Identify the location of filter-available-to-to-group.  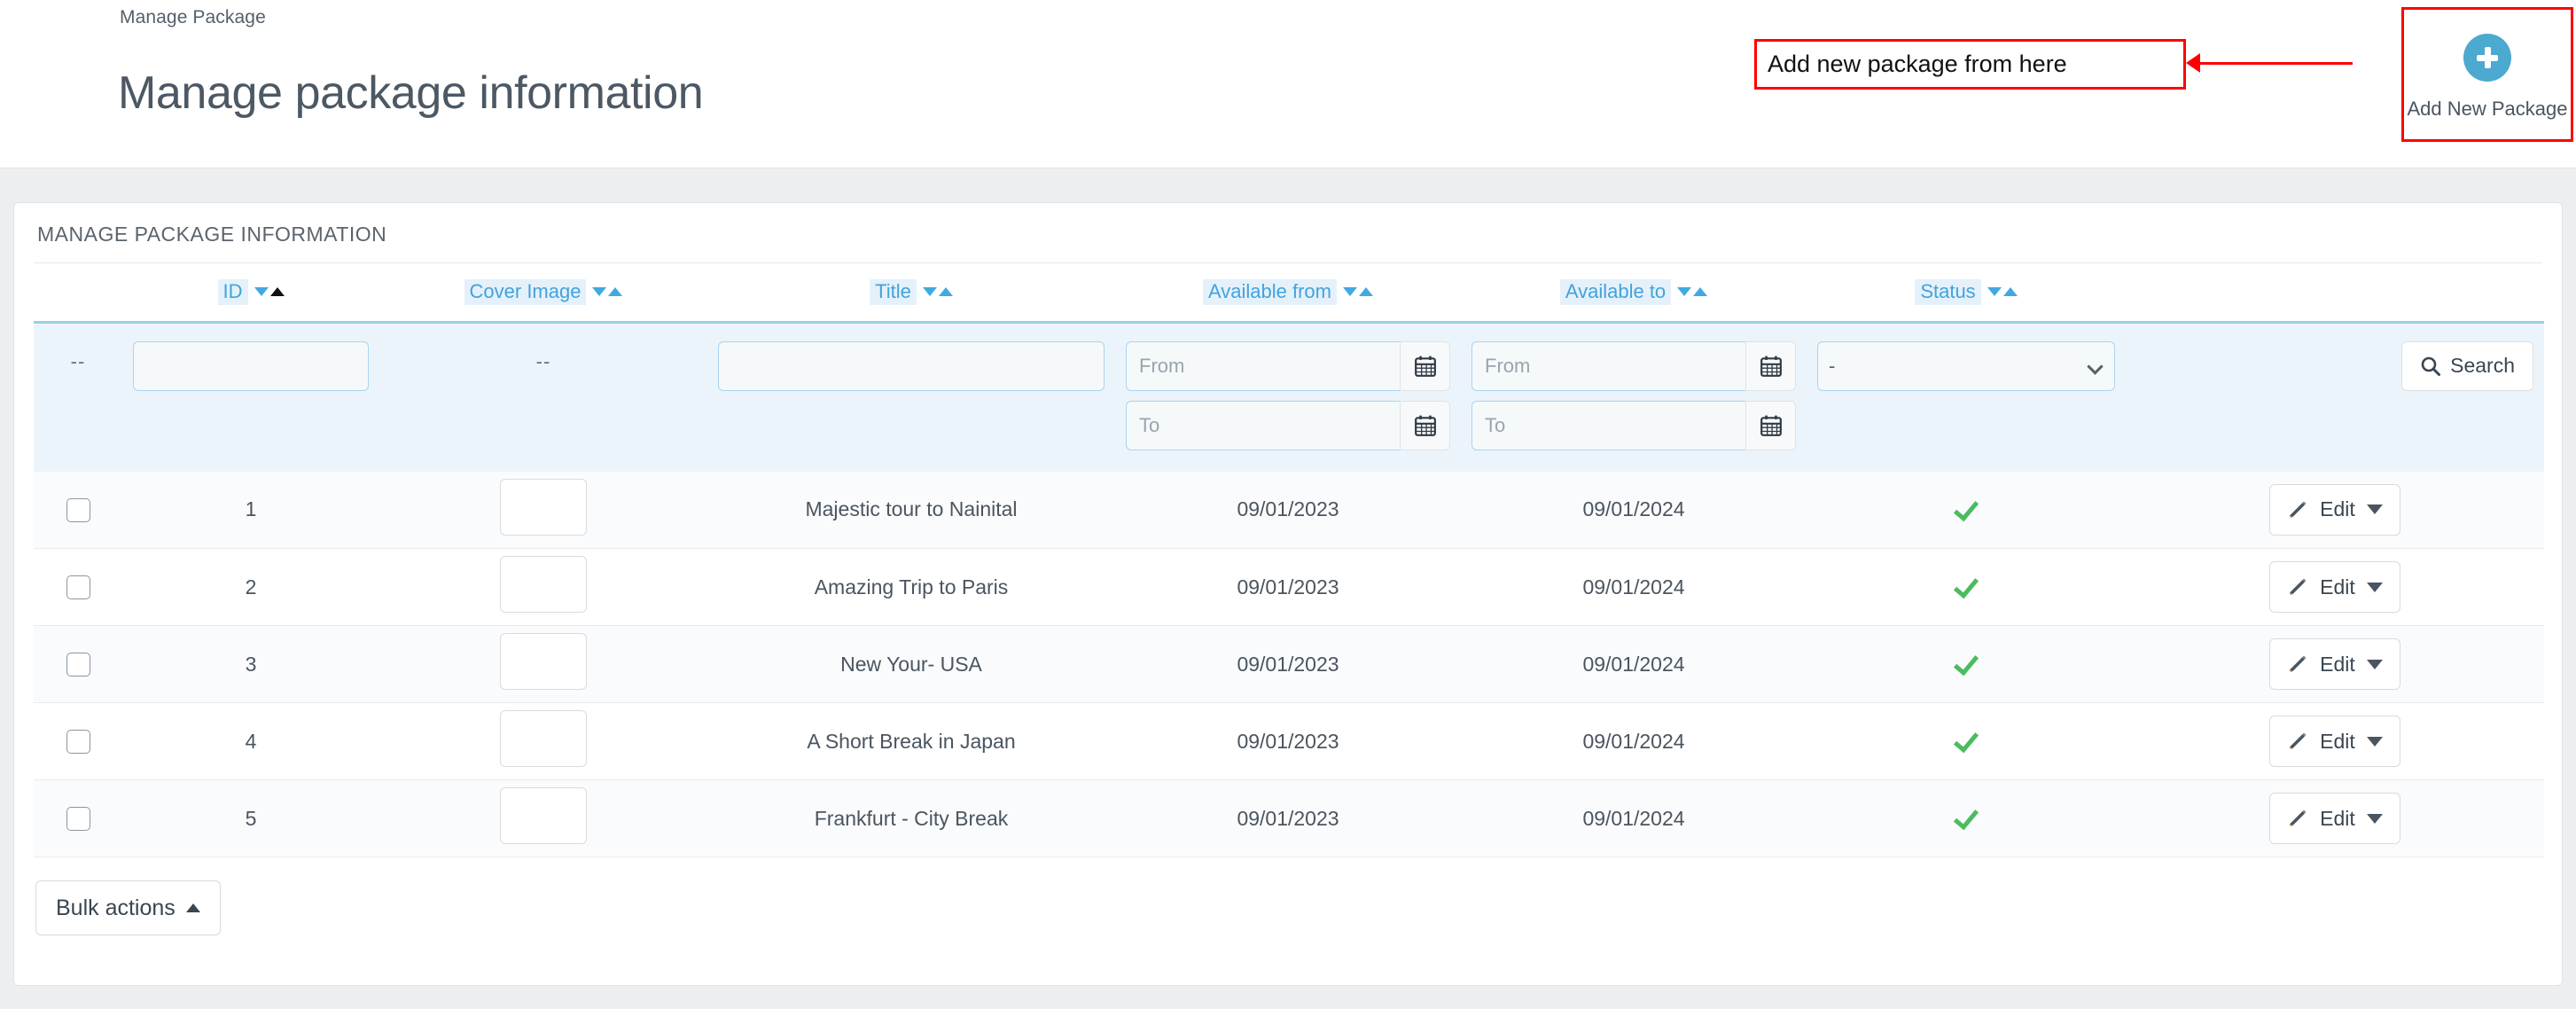
(1633, 425).